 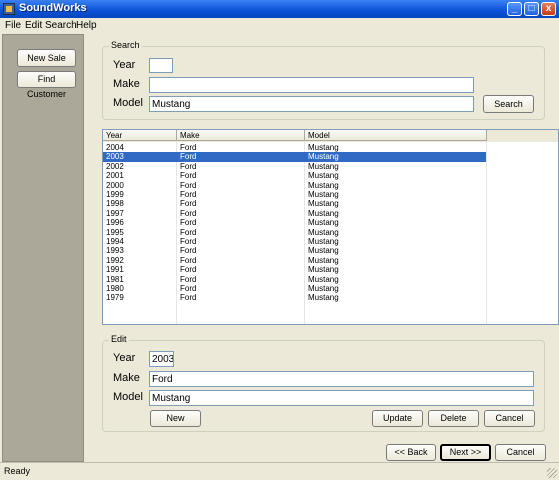 What do you see at coordinates (294, 260) in the screenshot?
I see `table-row: 1992 Ford Mustang` at bounding box center [294, 260].